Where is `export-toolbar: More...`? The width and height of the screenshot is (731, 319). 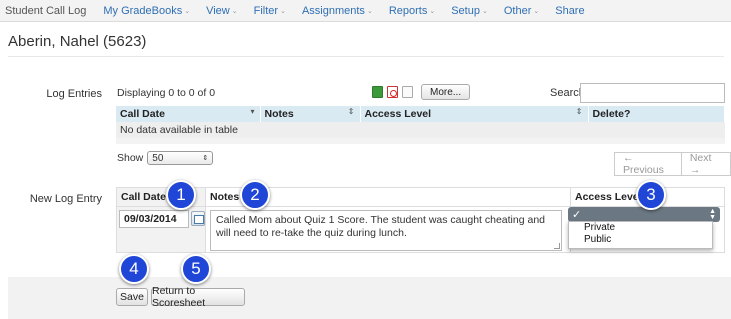 export-toolbar: More... is located at coordinates (421, 92).